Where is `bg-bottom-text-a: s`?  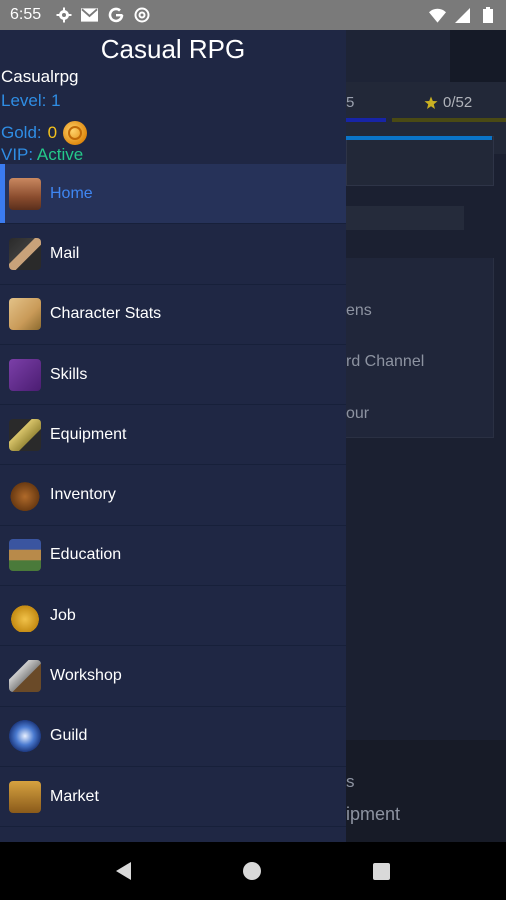
bg-bottom-text-a: s is located at coordinates (350, 781).